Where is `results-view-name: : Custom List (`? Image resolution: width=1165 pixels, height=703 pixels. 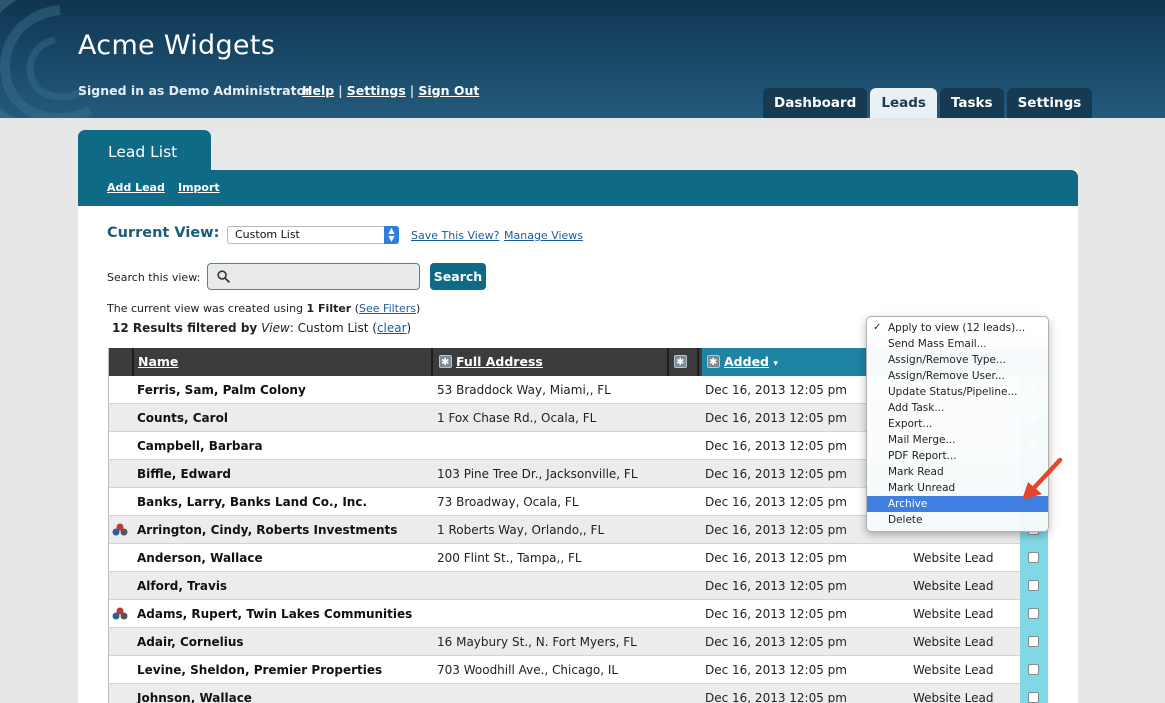 results-view-name: : Custom List ( is located at coordinates (333, 328).